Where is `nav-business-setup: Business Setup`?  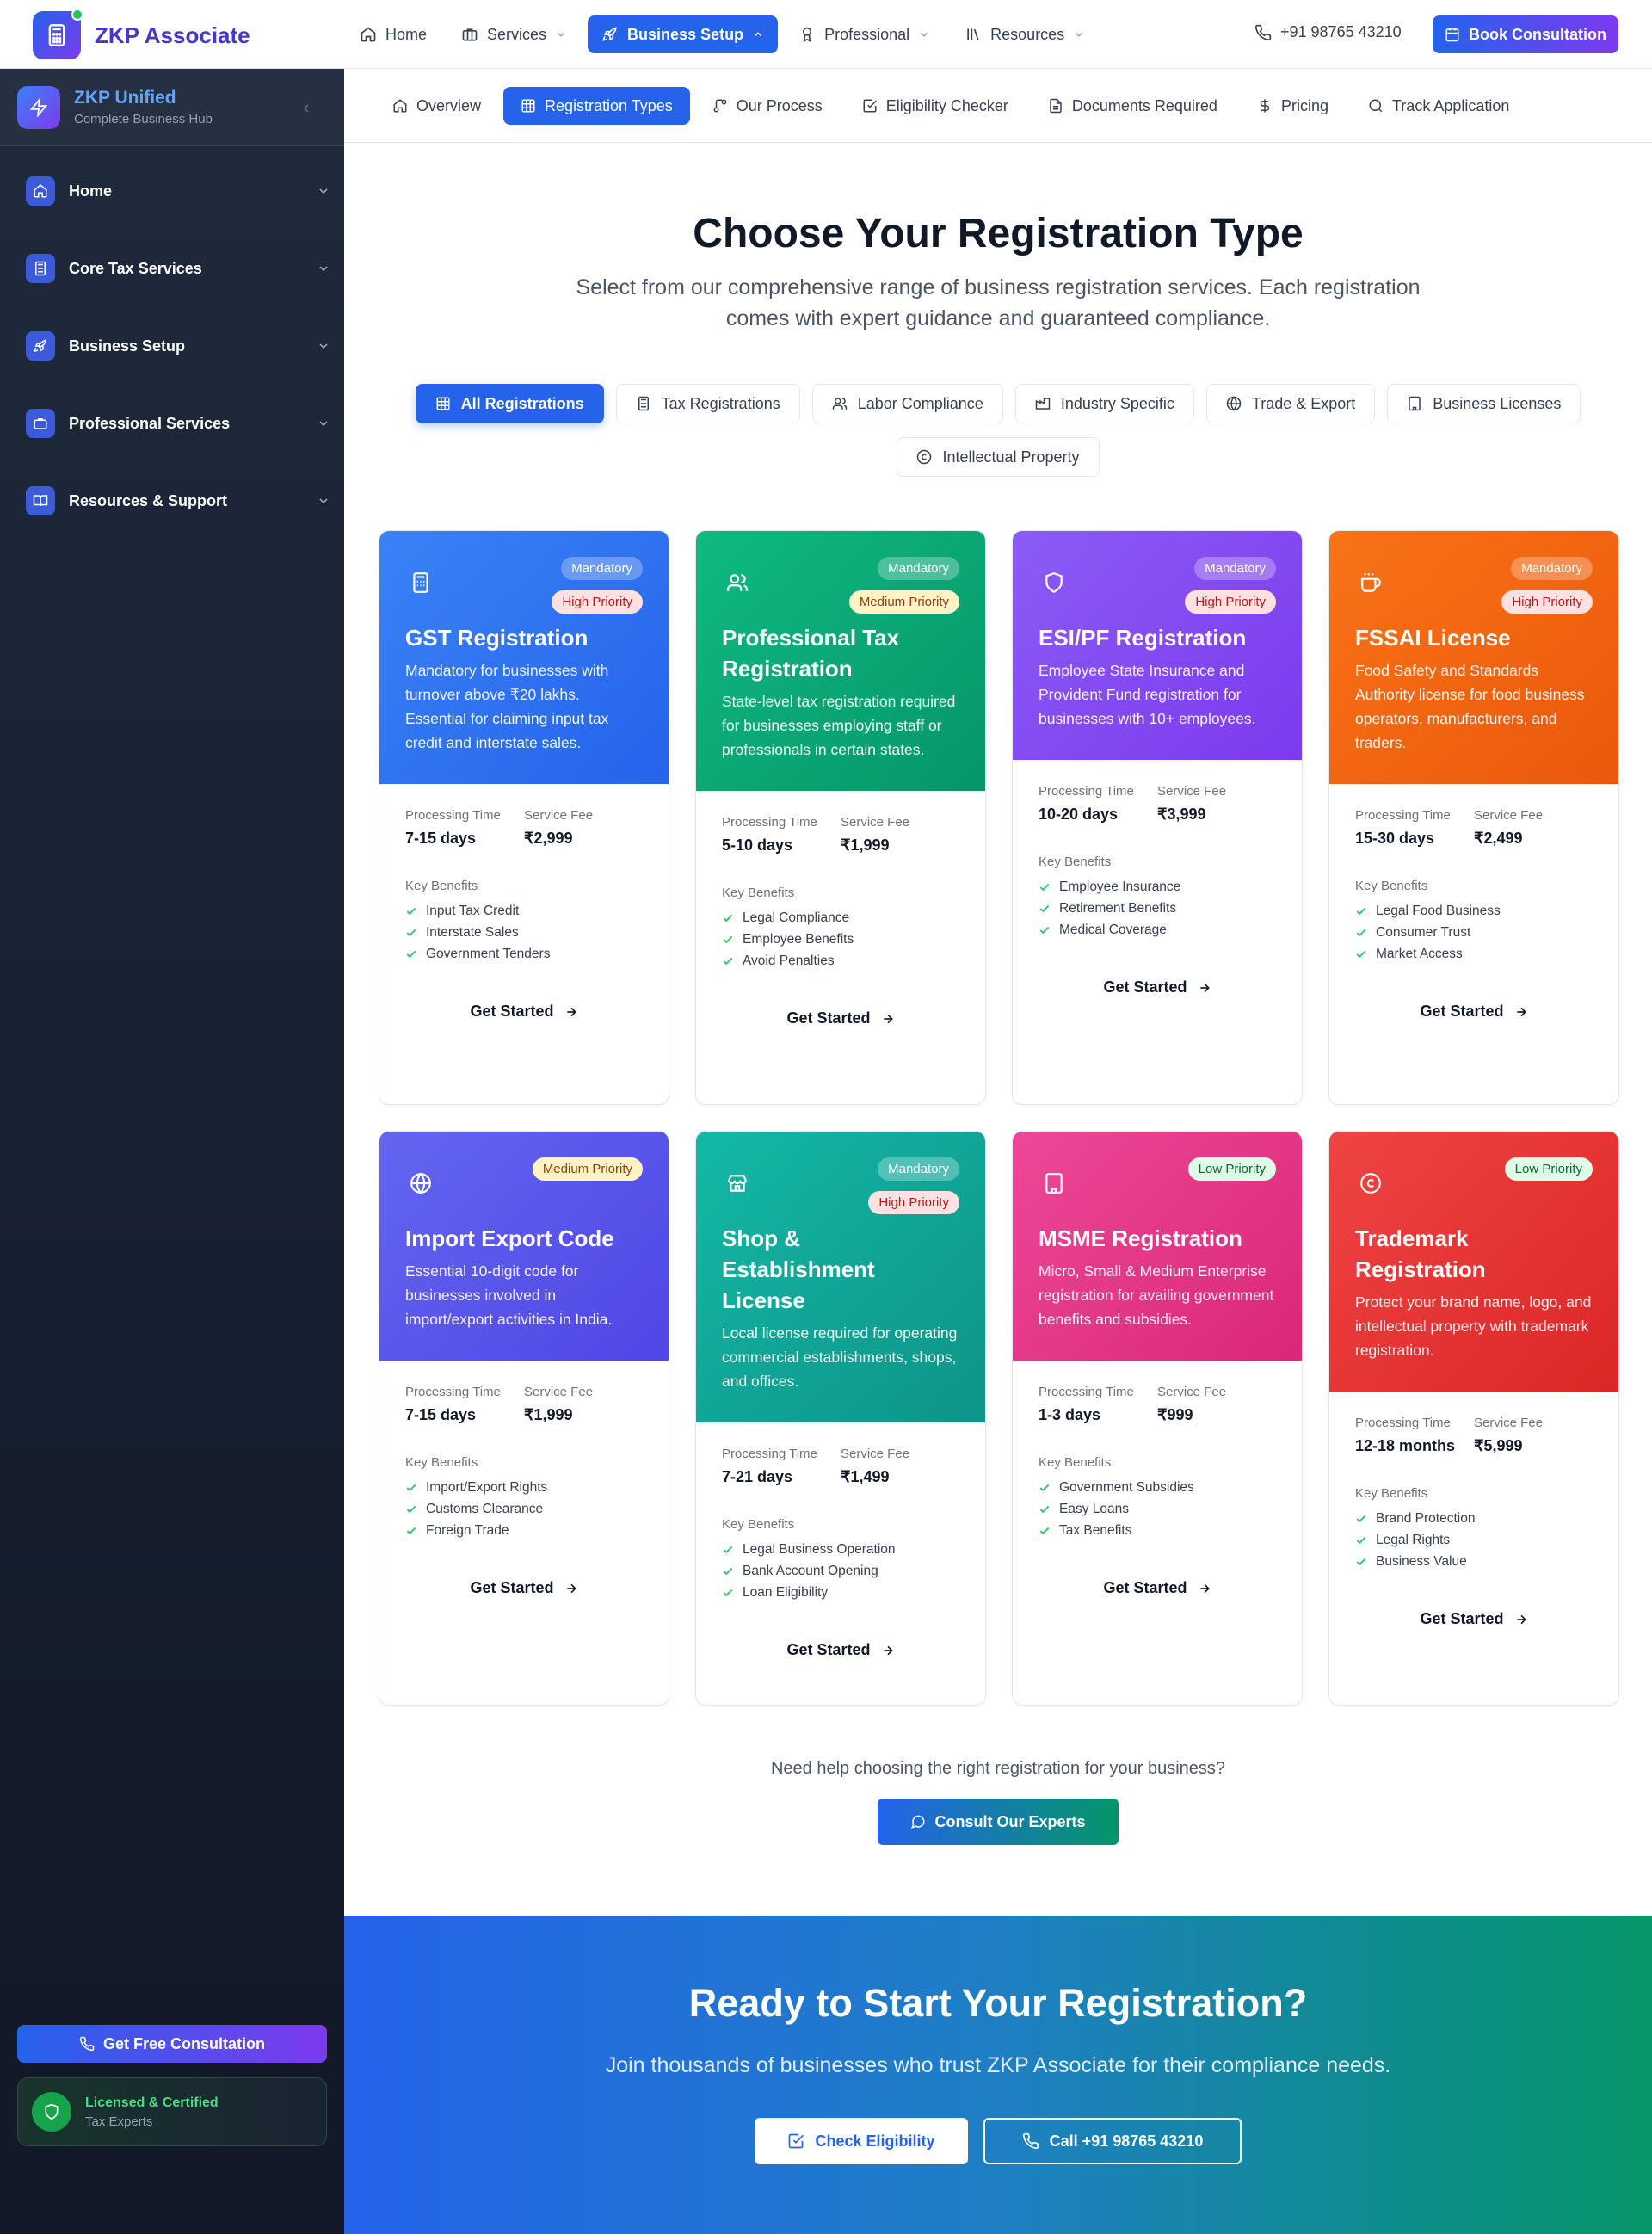 nav-business-setup: Business Setup is located at coordinates (683, 34).